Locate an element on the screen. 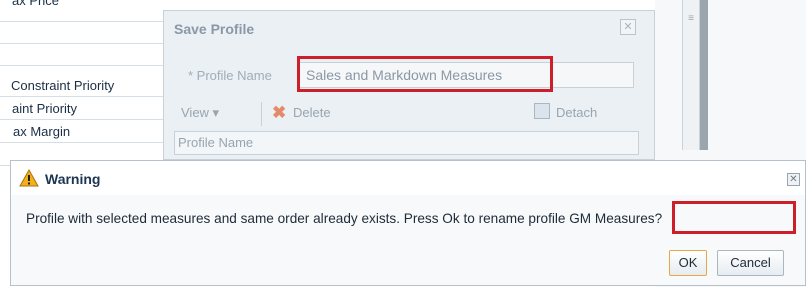 The image size is (806, 287). profile-name-highlight is located at coordinates (425, 74).